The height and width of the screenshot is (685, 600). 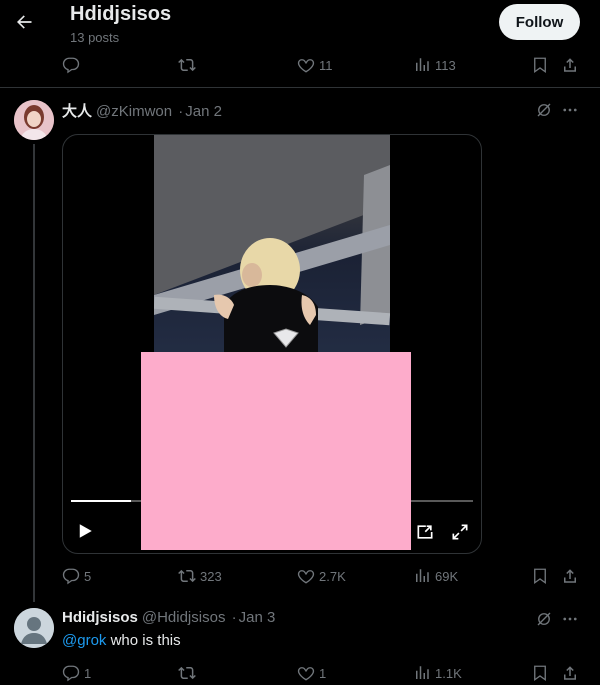 What do you see at coordinates (101, 501) in the screenshot?
I see `video-progress-fill` at bounding box center [101, 501].